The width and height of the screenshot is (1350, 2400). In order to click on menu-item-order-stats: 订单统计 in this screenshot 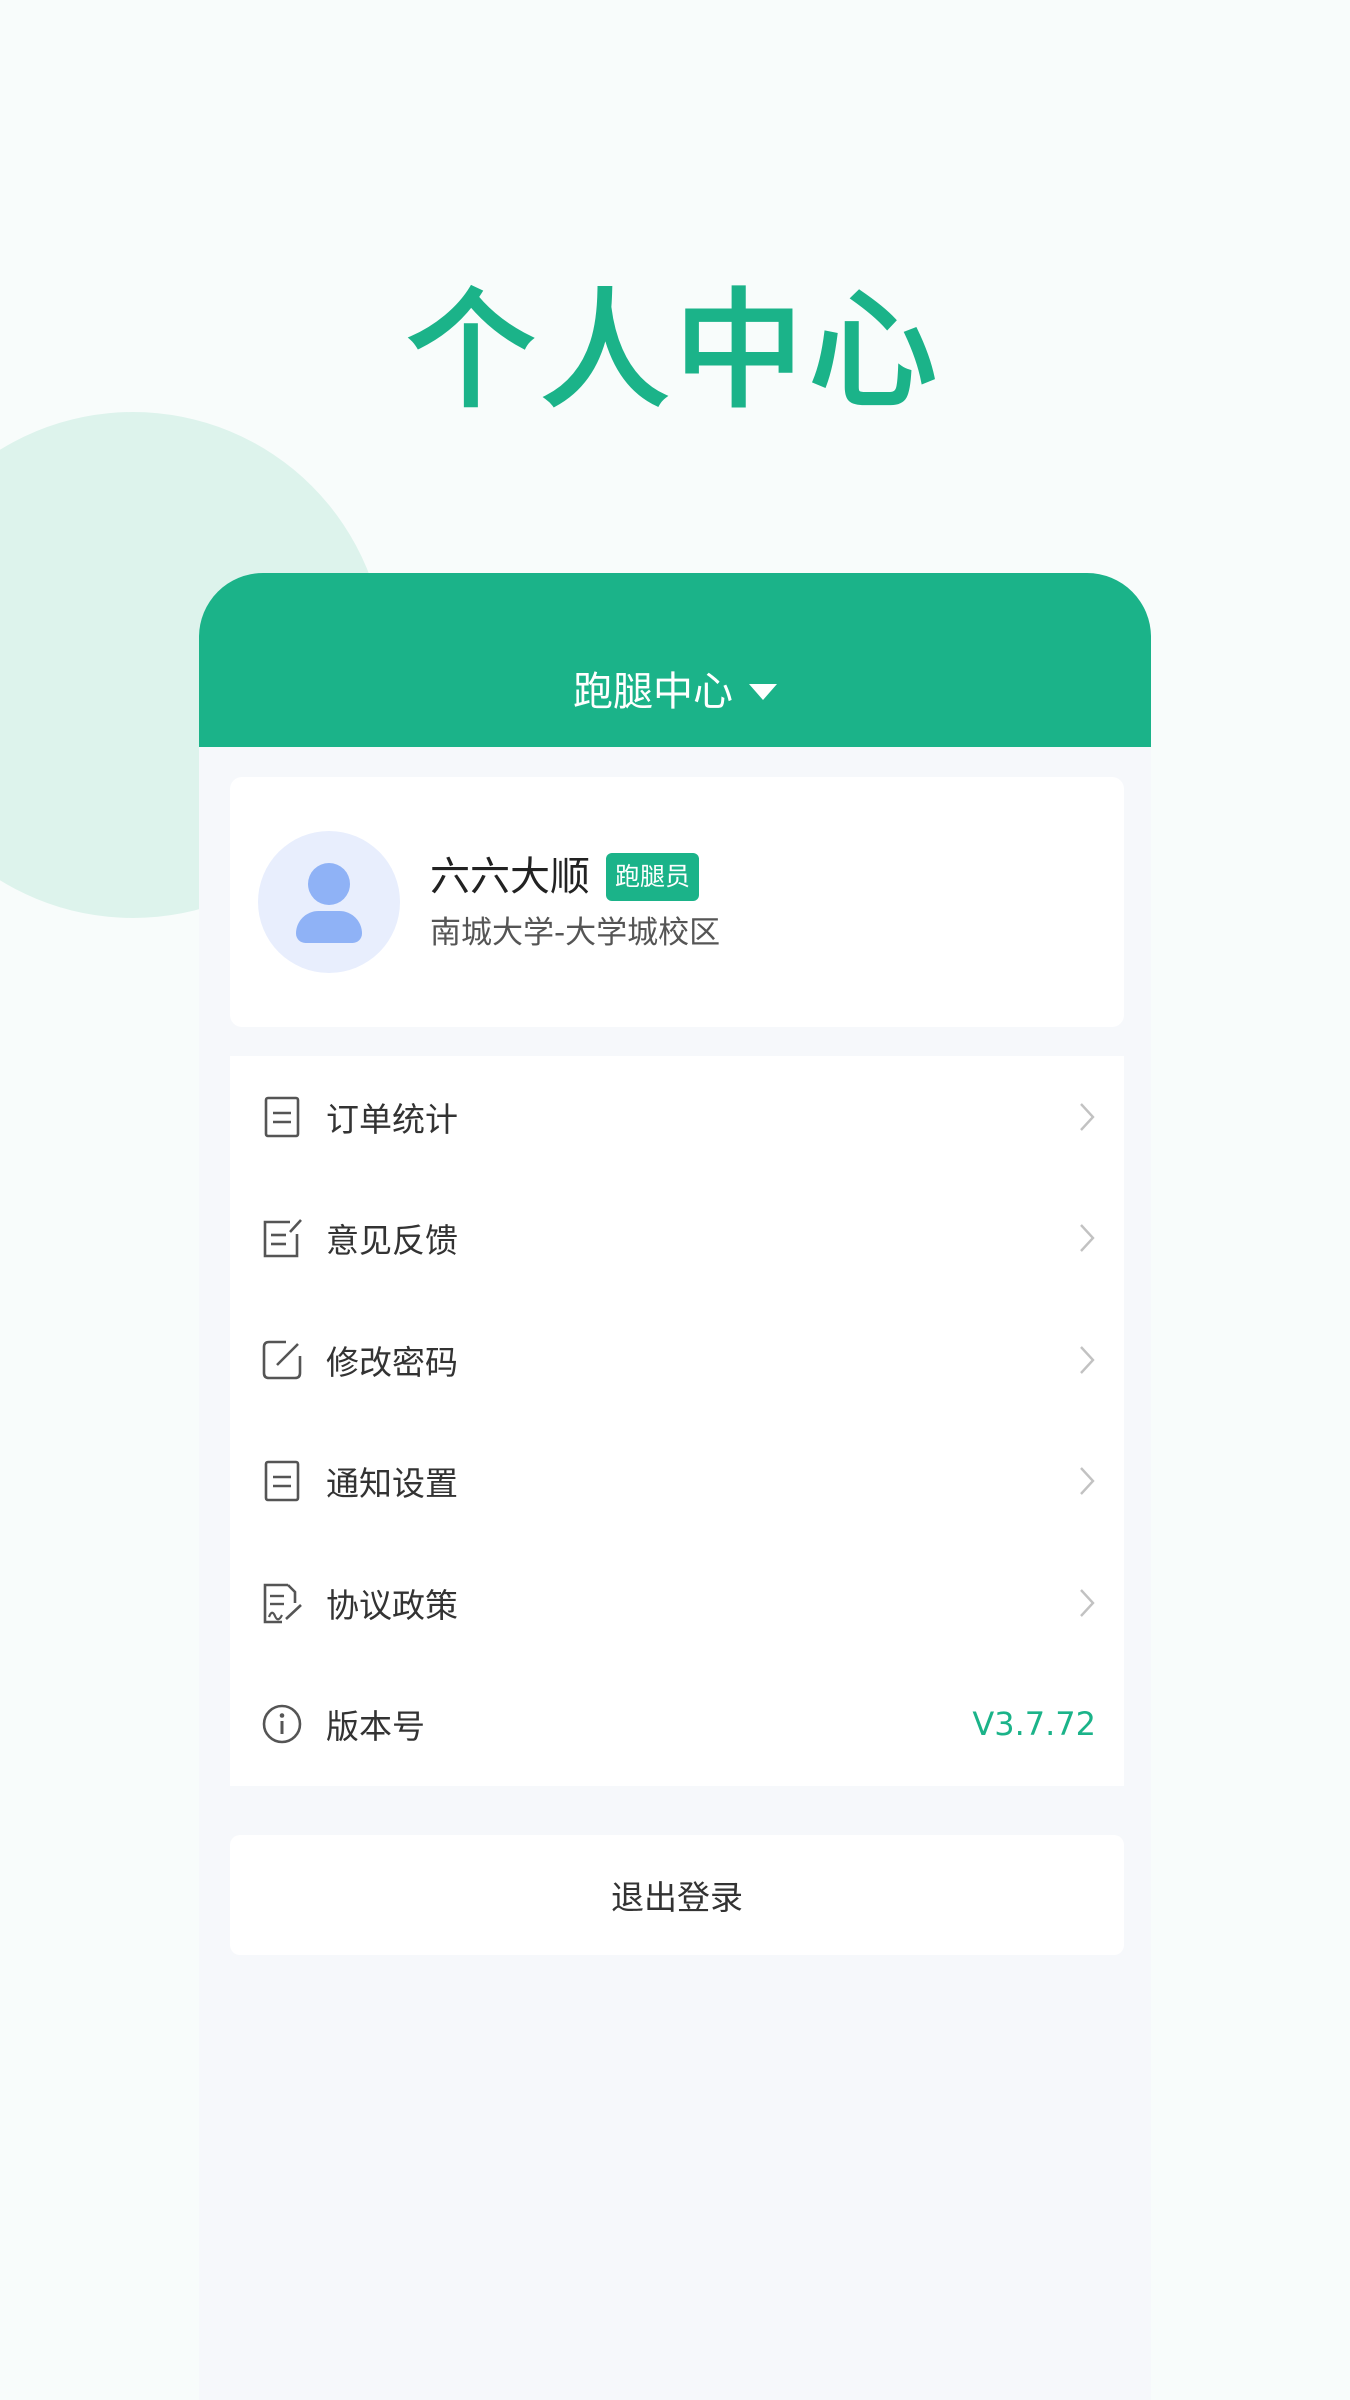, I will do `click(677, 1117)`.